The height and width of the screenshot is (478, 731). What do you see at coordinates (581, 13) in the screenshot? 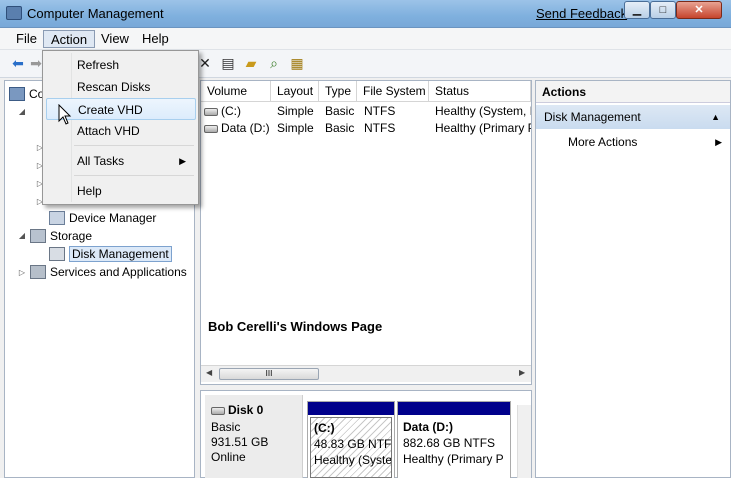
I see `send-feedback-link: Send Feedback` at bounding box center [581, 13].